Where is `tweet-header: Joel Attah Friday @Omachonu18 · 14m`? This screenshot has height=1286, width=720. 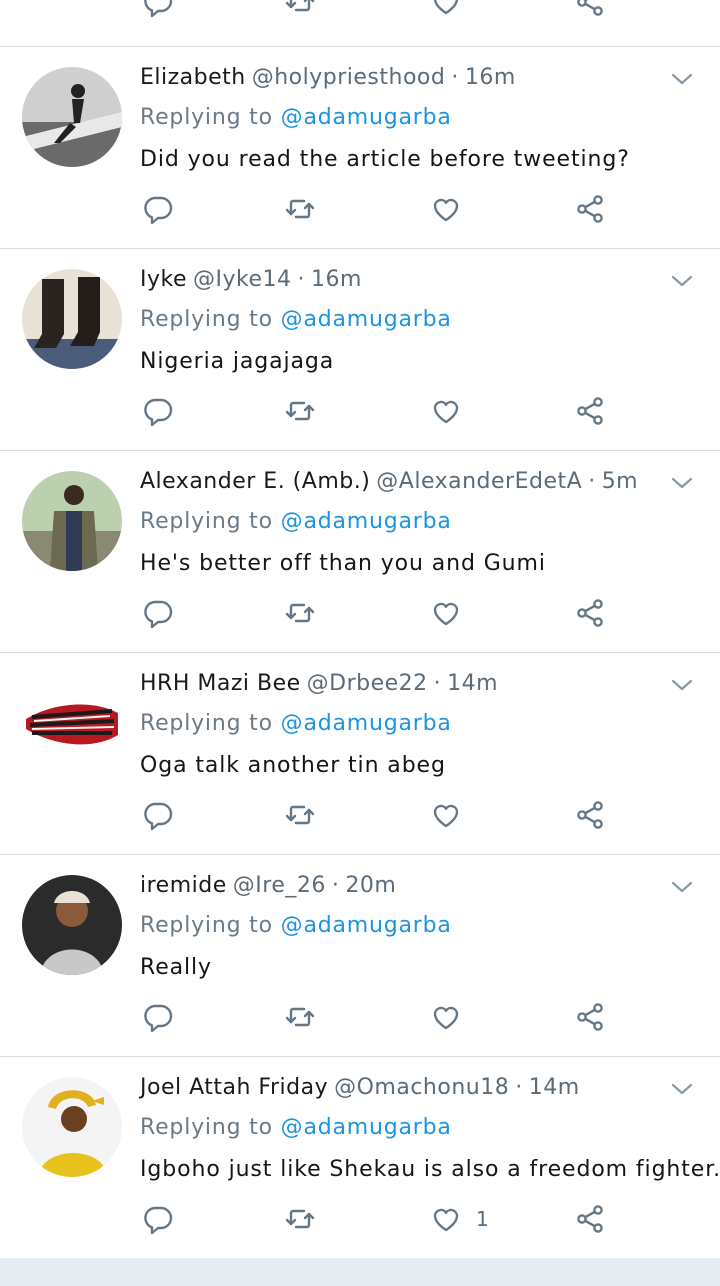
tweet-header: Joel Attah Friday @Omachonu18 · 14m is located at coordinates (360, 1087).